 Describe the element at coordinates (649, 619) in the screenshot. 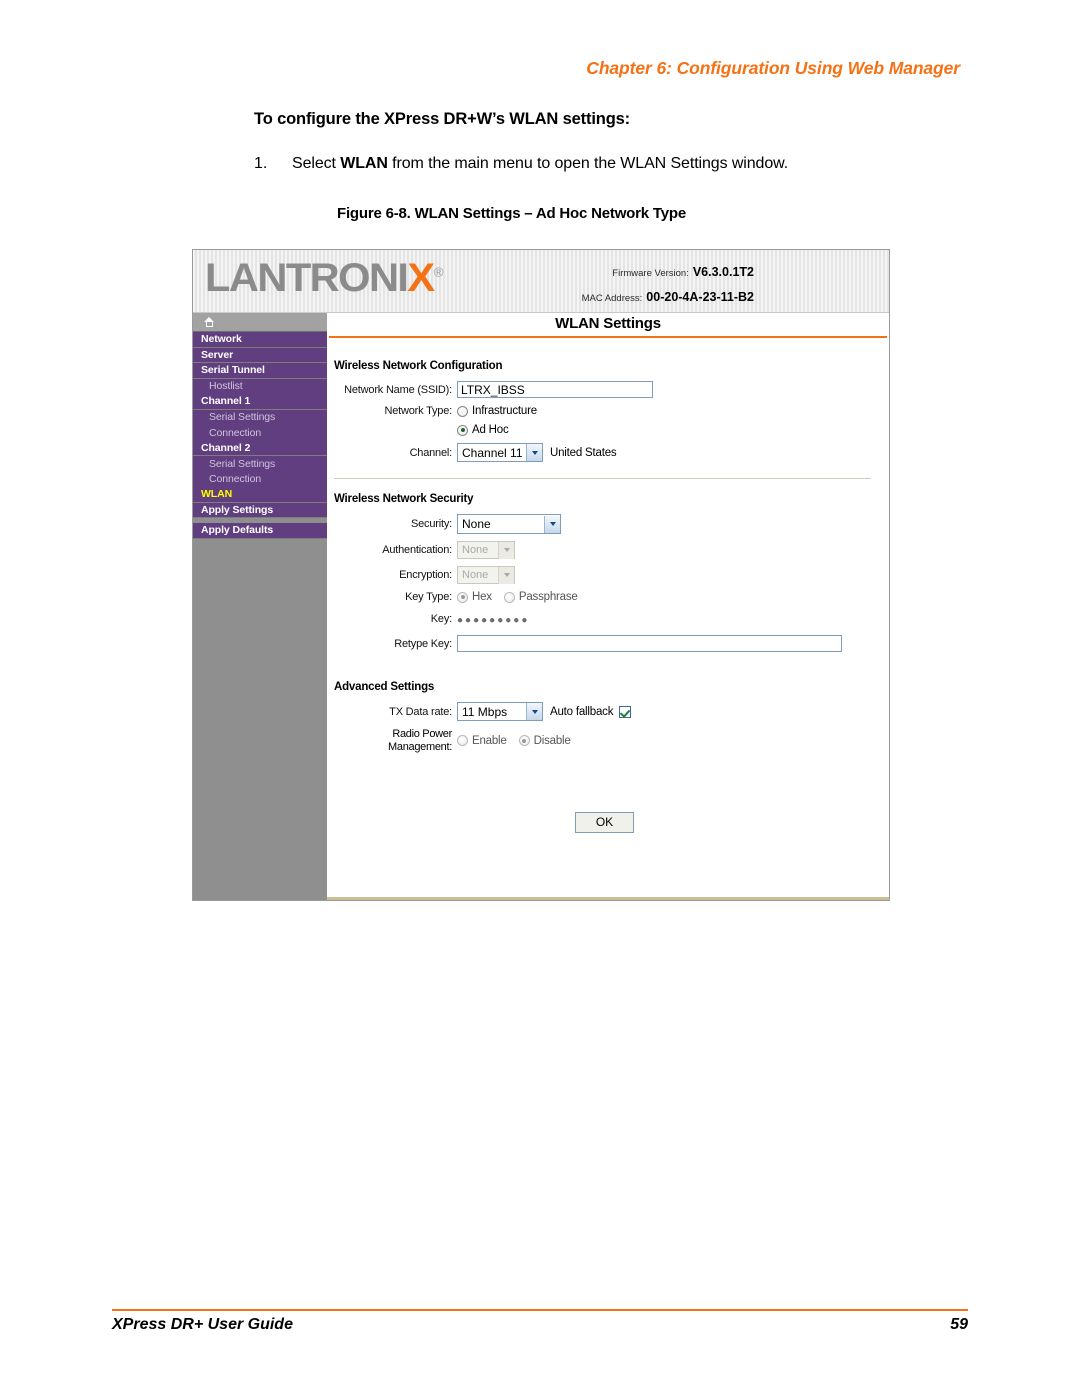

I see `key-input: ●●●●●●●●●` at that location.